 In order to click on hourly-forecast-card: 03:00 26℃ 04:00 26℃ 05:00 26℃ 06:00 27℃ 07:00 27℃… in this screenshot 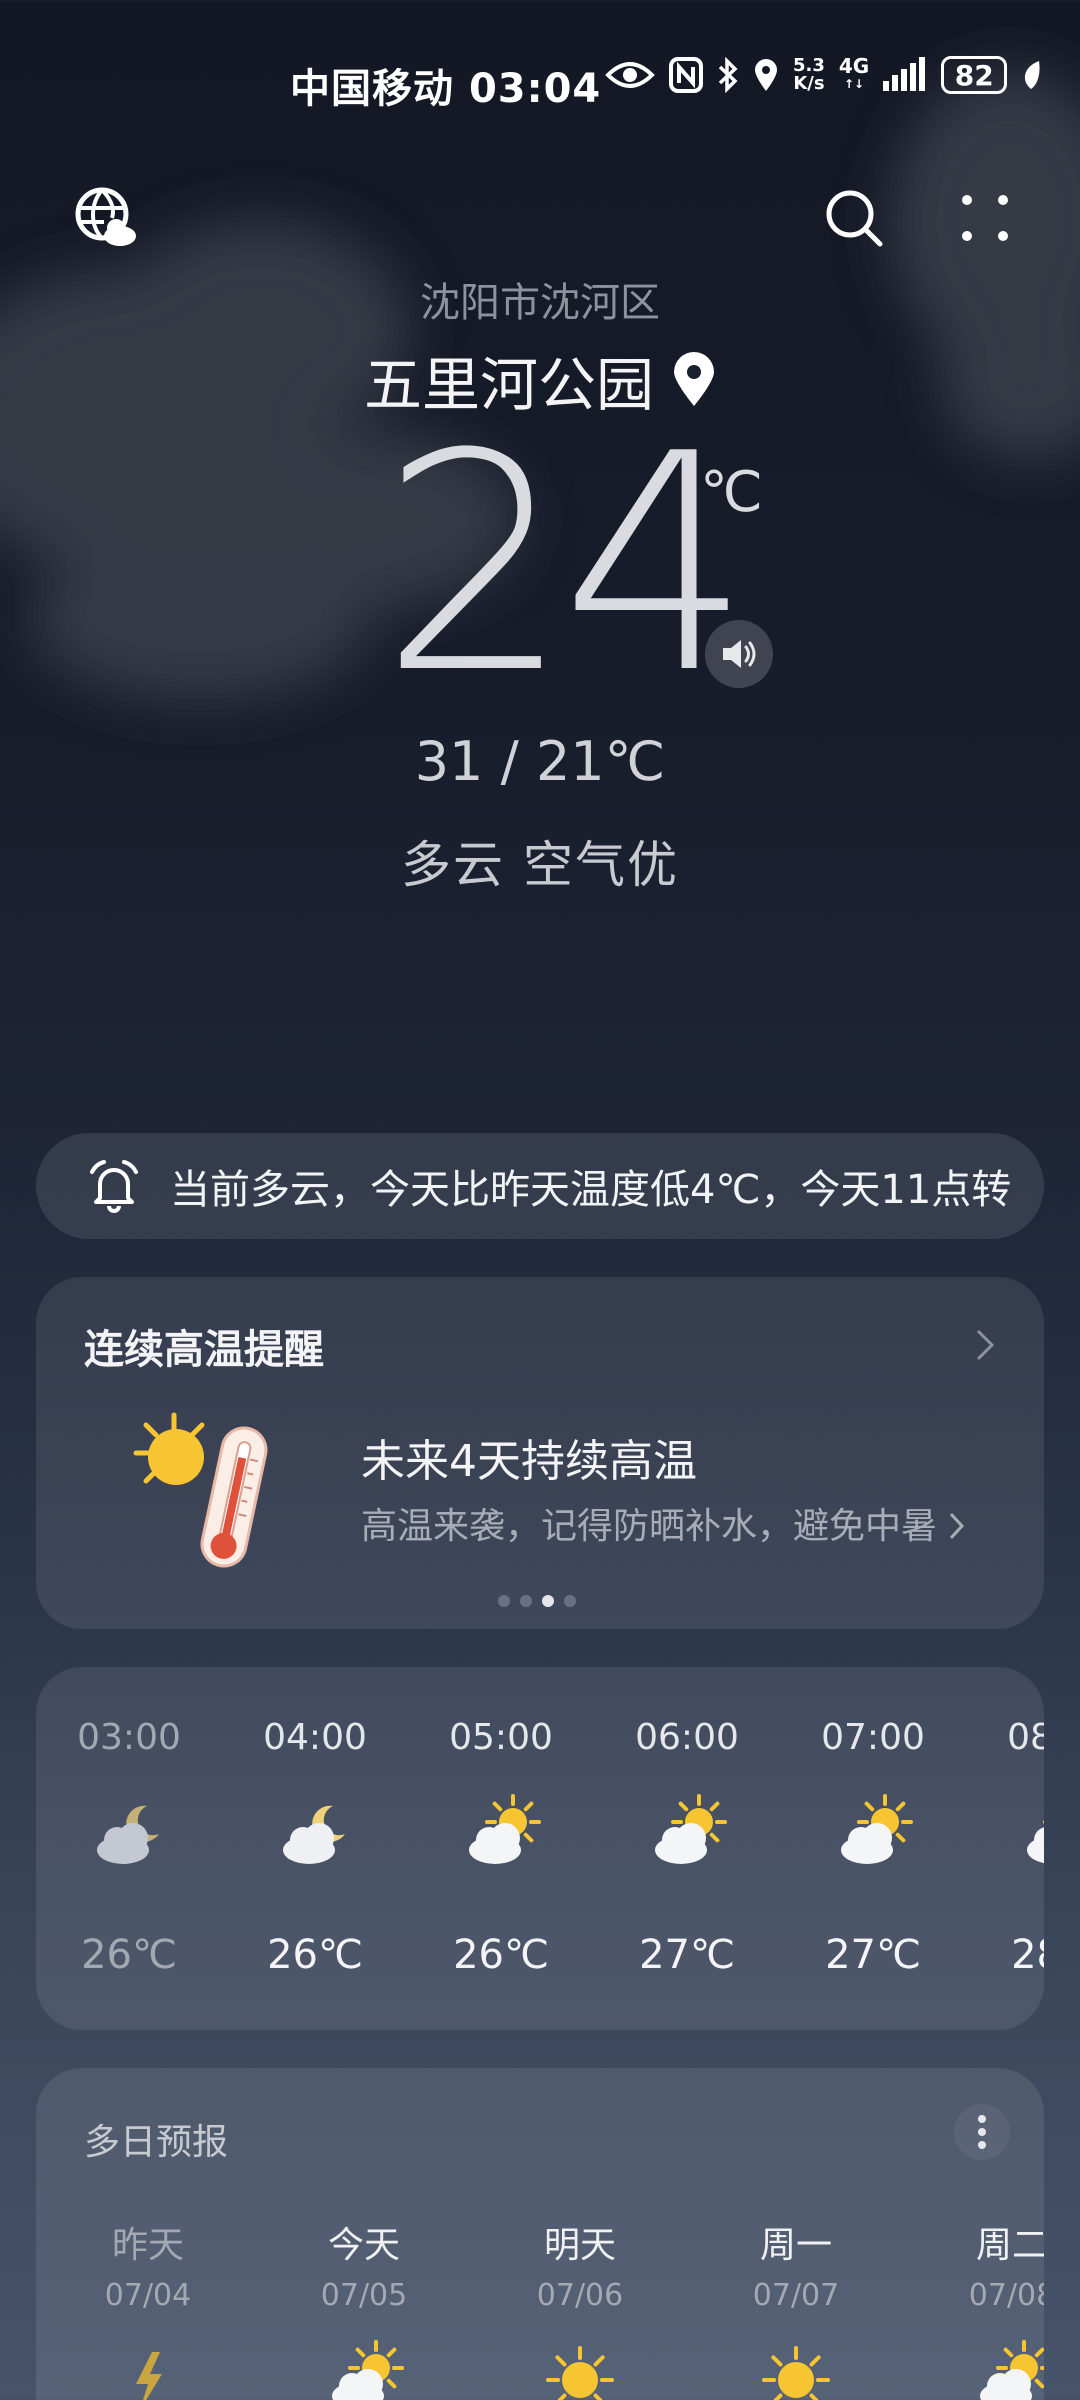, I will do `click(540, 1848)`.